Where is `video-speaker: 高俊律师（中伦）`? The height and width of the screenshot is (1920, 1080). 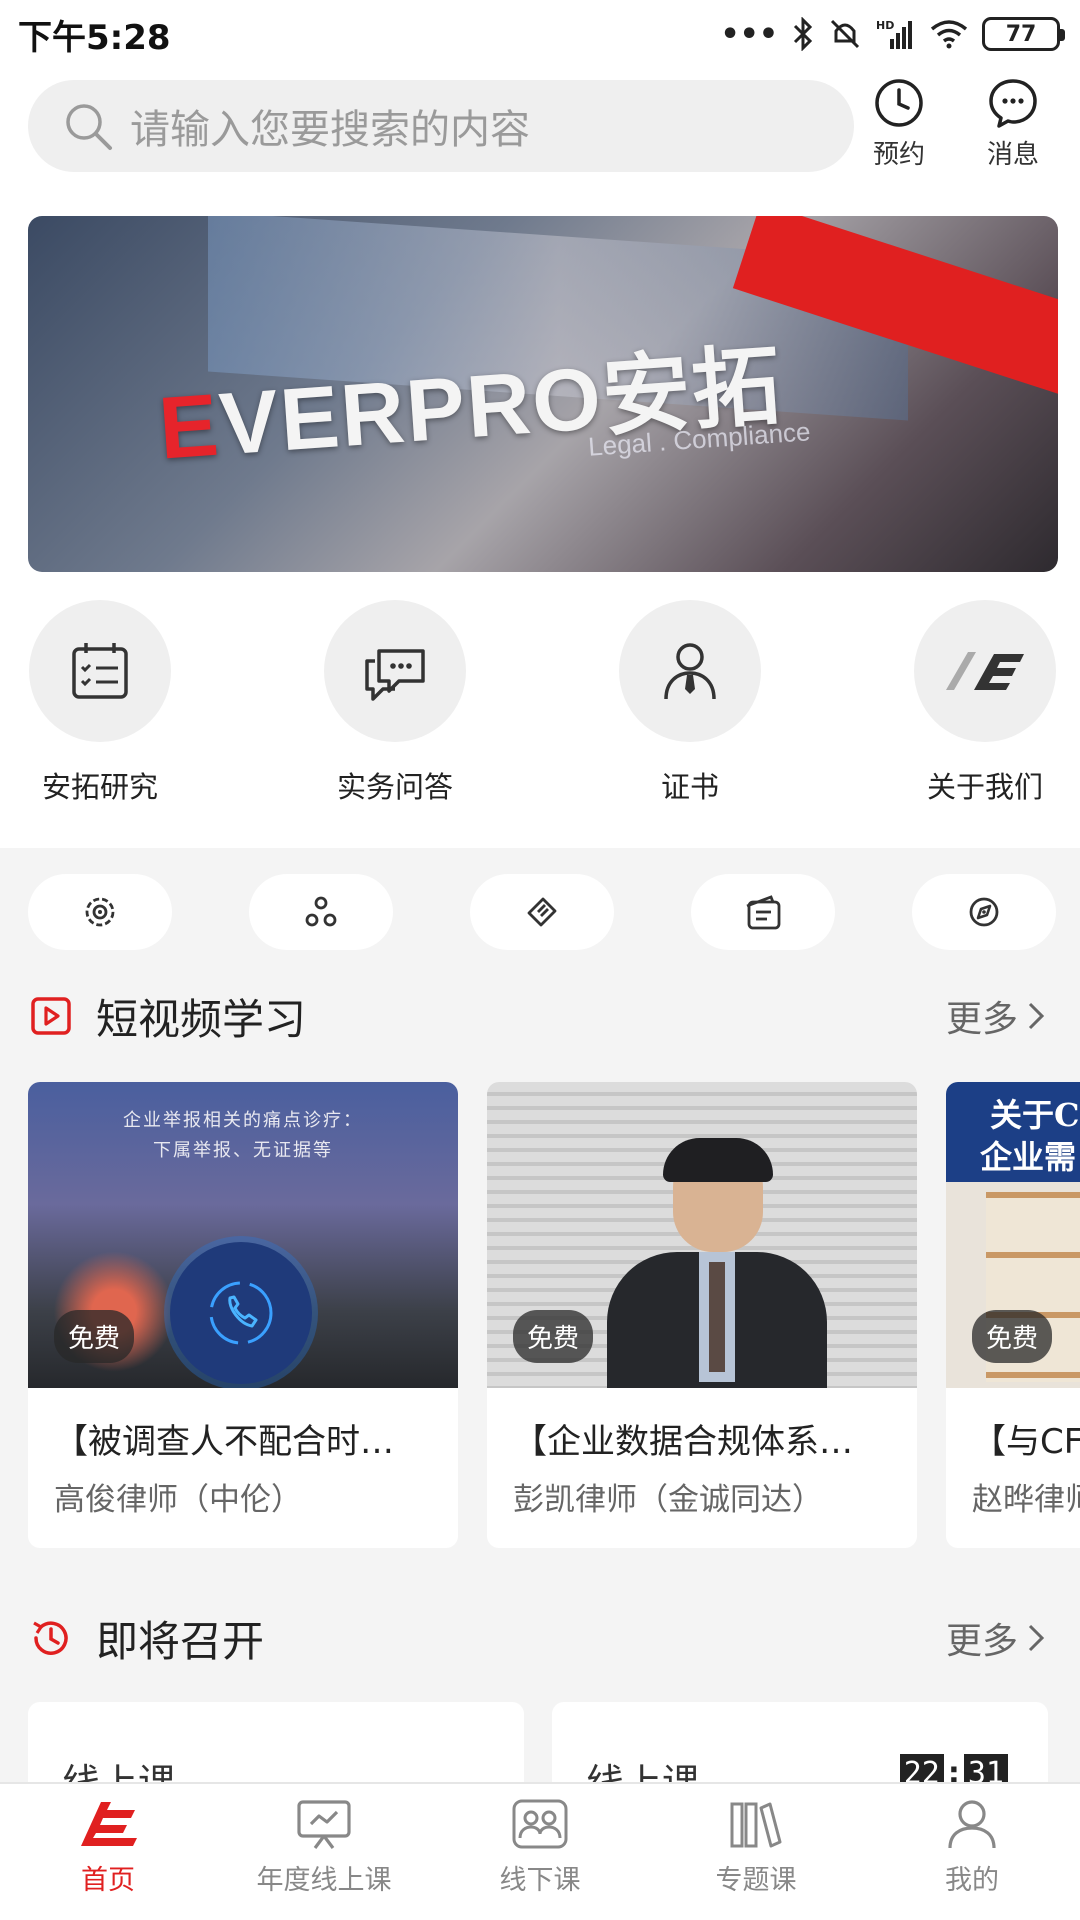
video-speaker: 高俊律师（中伦） is located at coordinates (178, 1500).